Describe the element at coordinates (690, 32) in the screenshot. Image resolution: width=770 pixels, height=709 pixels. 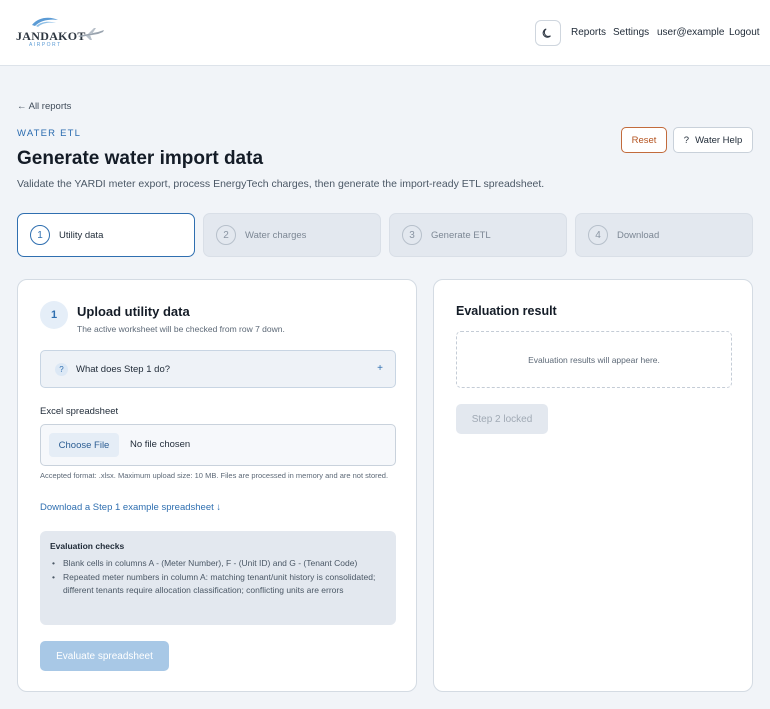
I see `nav-user-link: user@example` at that location.